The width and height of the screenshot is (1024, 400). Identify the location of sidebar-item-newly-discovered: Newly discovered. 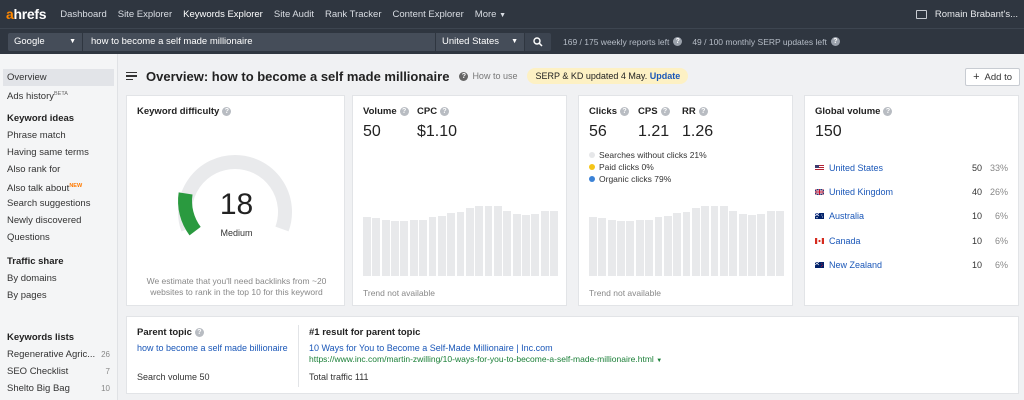
(58, 220).